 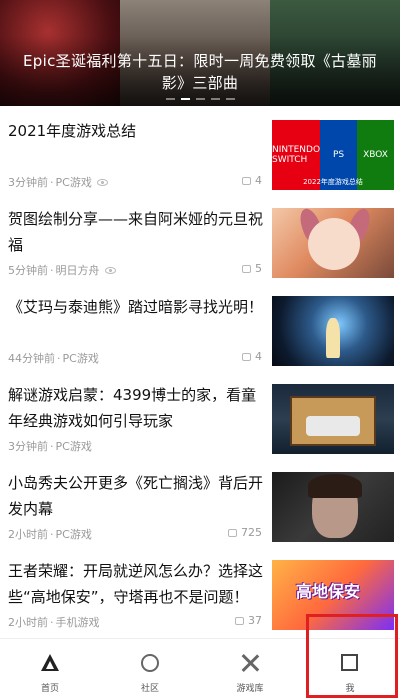 I want to click on banner-dot-active, so click(x=185, y=99).